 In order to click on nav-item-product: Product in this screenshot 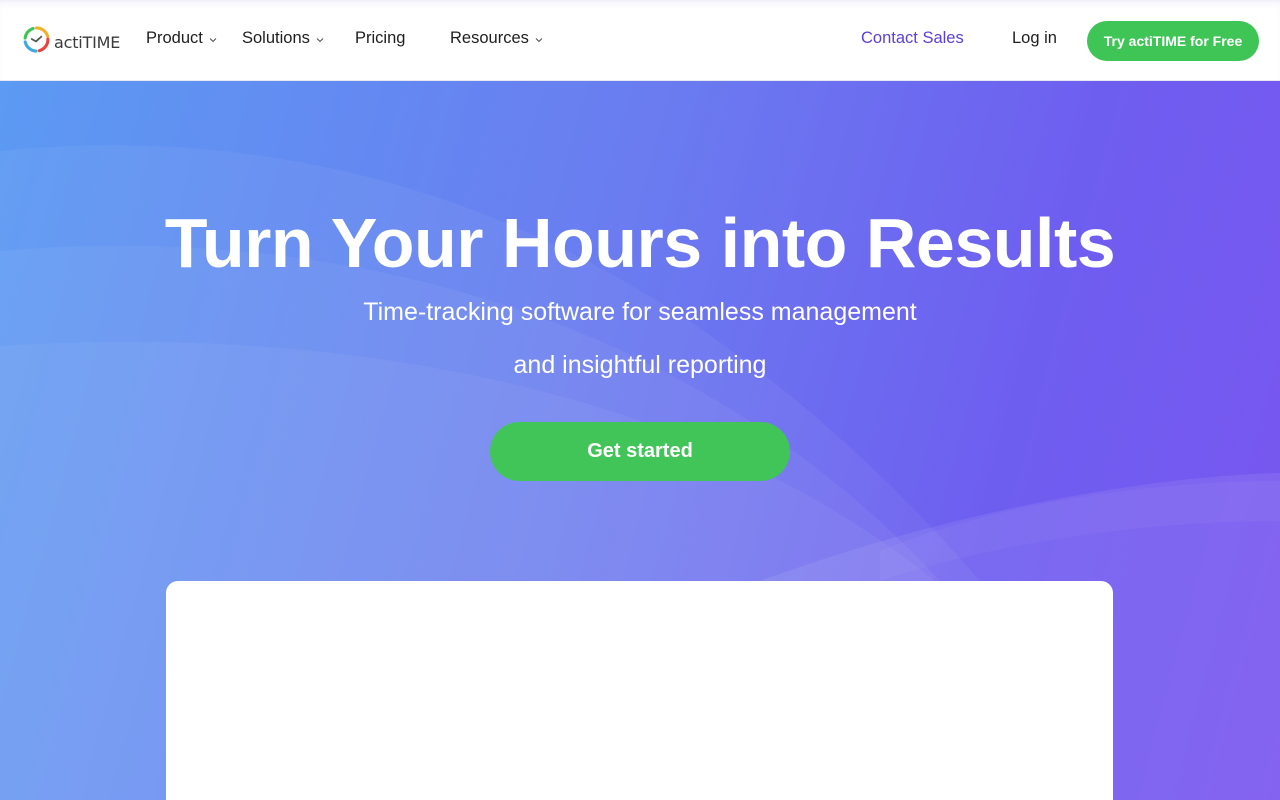, I will do `click(181, 38)`.